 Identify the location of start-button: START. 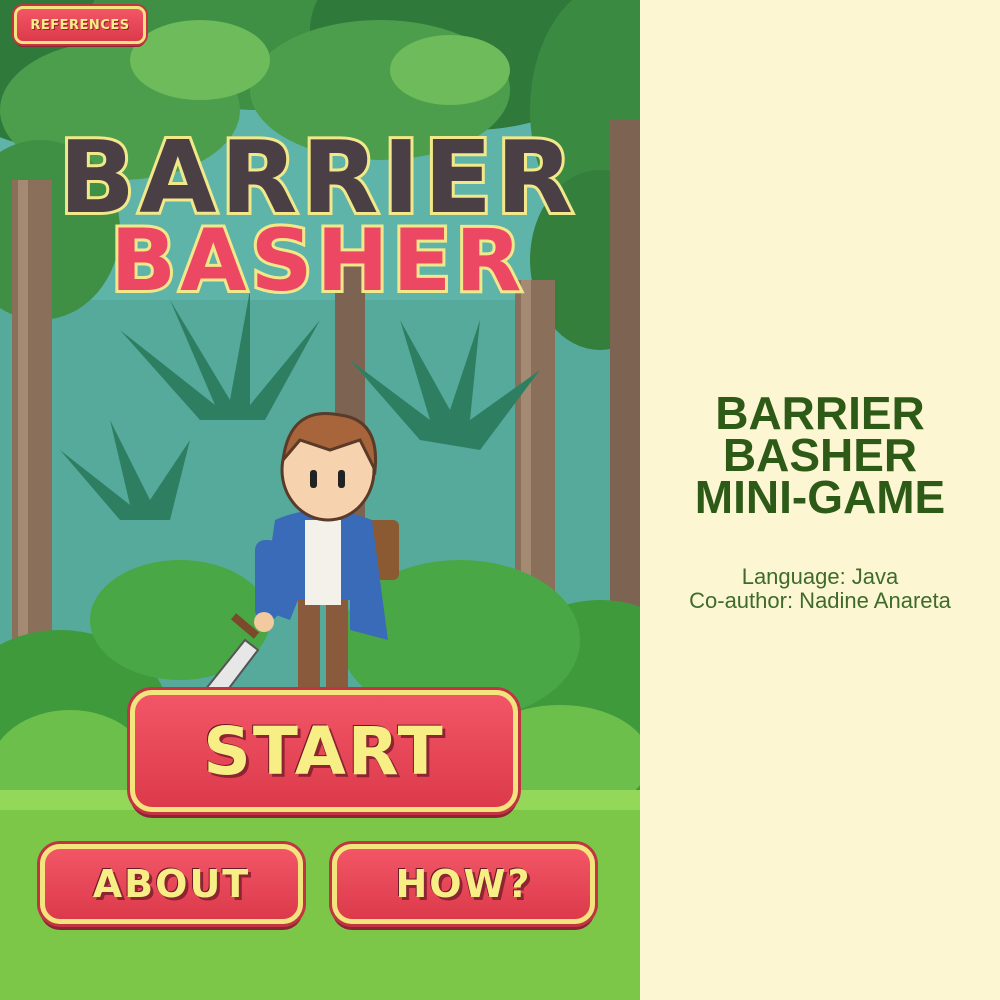
(324, 751).